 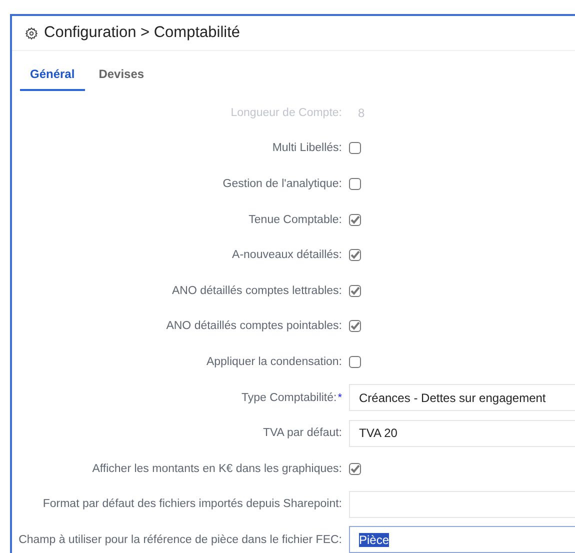 What do you see at coordinates (121, 76) in the screenshot?
I see `tab: Devises` at bounding box center [121, 76].